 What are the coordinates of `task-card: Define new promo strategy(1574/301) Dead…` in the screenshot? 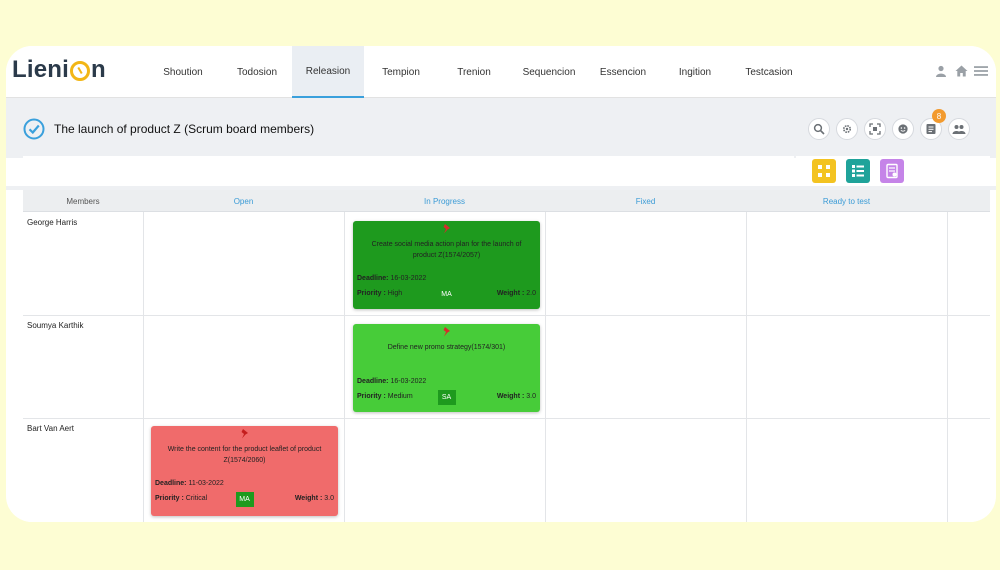 It's located at (446, 368).